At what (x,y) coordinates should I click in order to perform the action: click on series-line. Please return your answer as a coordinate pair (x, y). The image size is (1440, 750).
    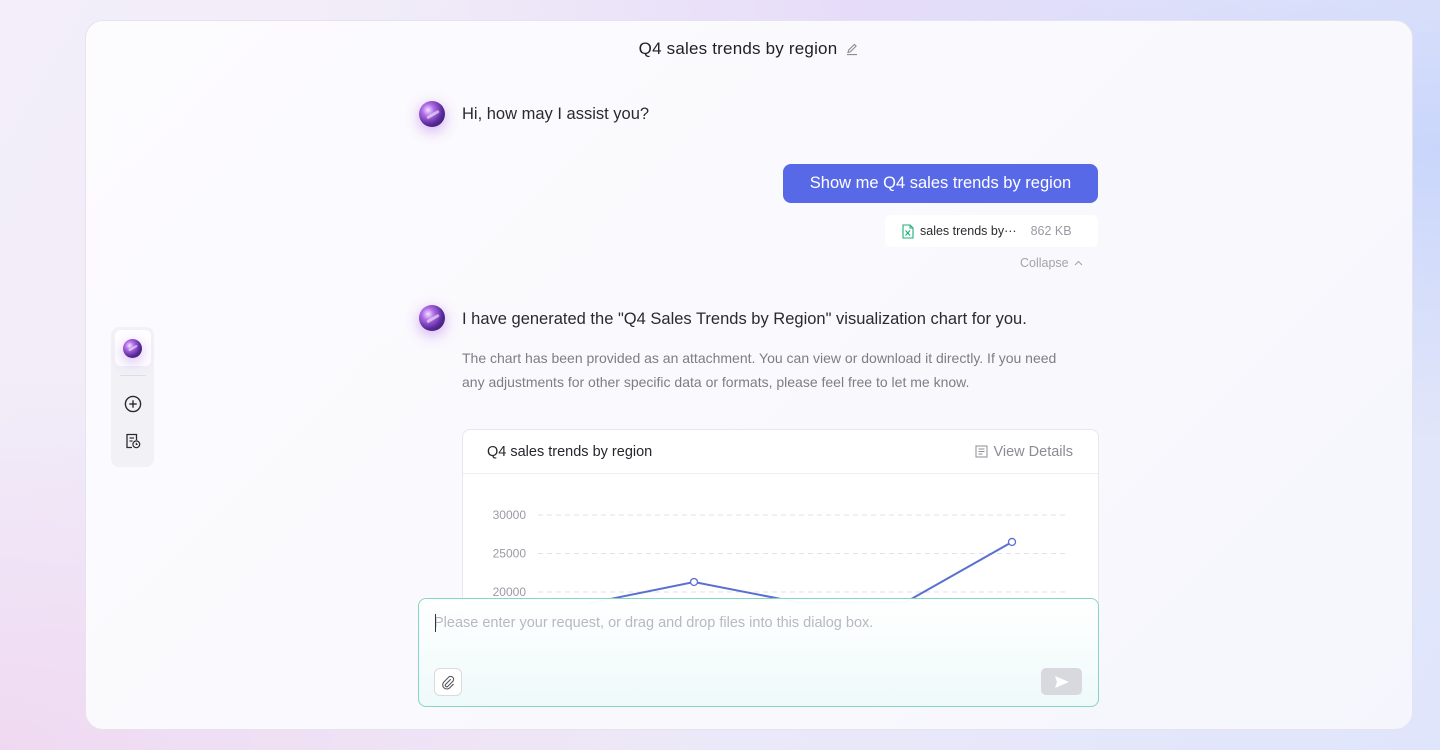
    Looking at the image, I should click on (800, 573).